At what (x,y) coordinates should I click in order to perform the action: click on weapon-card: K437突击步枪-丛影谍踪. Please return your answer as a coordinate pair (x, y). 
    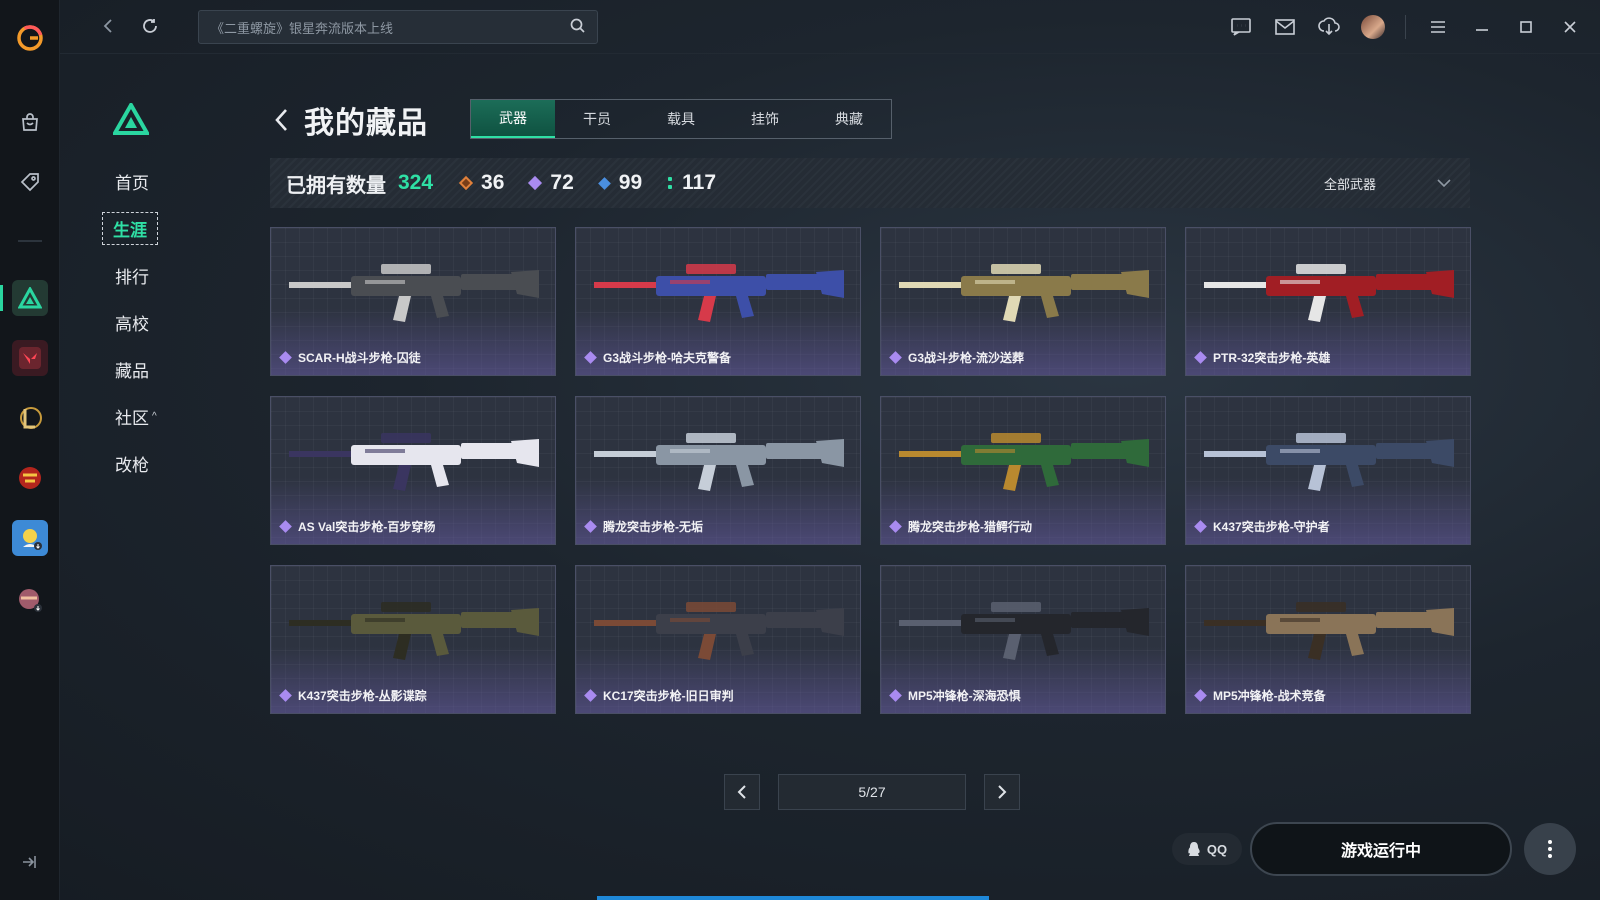
    Looking at the image, I should click on (413, 639).